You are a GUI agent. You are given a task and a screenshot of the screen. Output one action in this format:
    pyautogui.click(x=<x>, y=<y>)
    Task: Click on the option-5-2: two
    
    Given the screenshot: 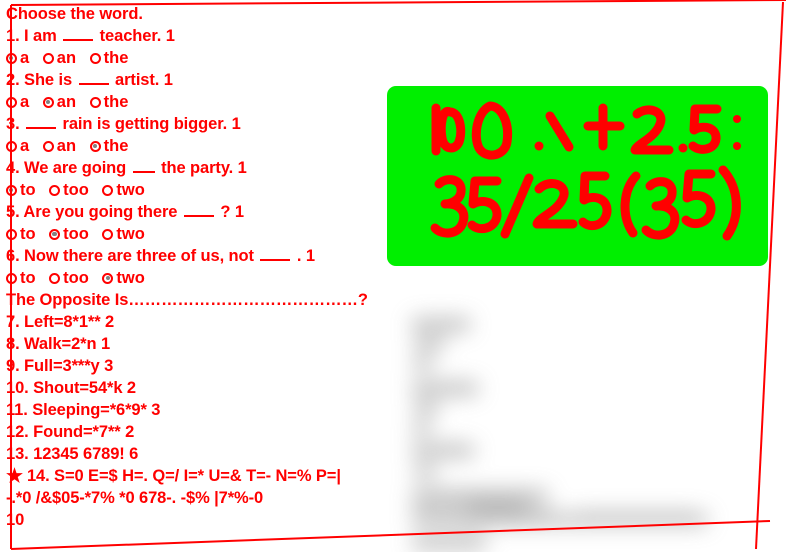 What is the action you would take?
    pyautogui.click(x=123, y=234)
    